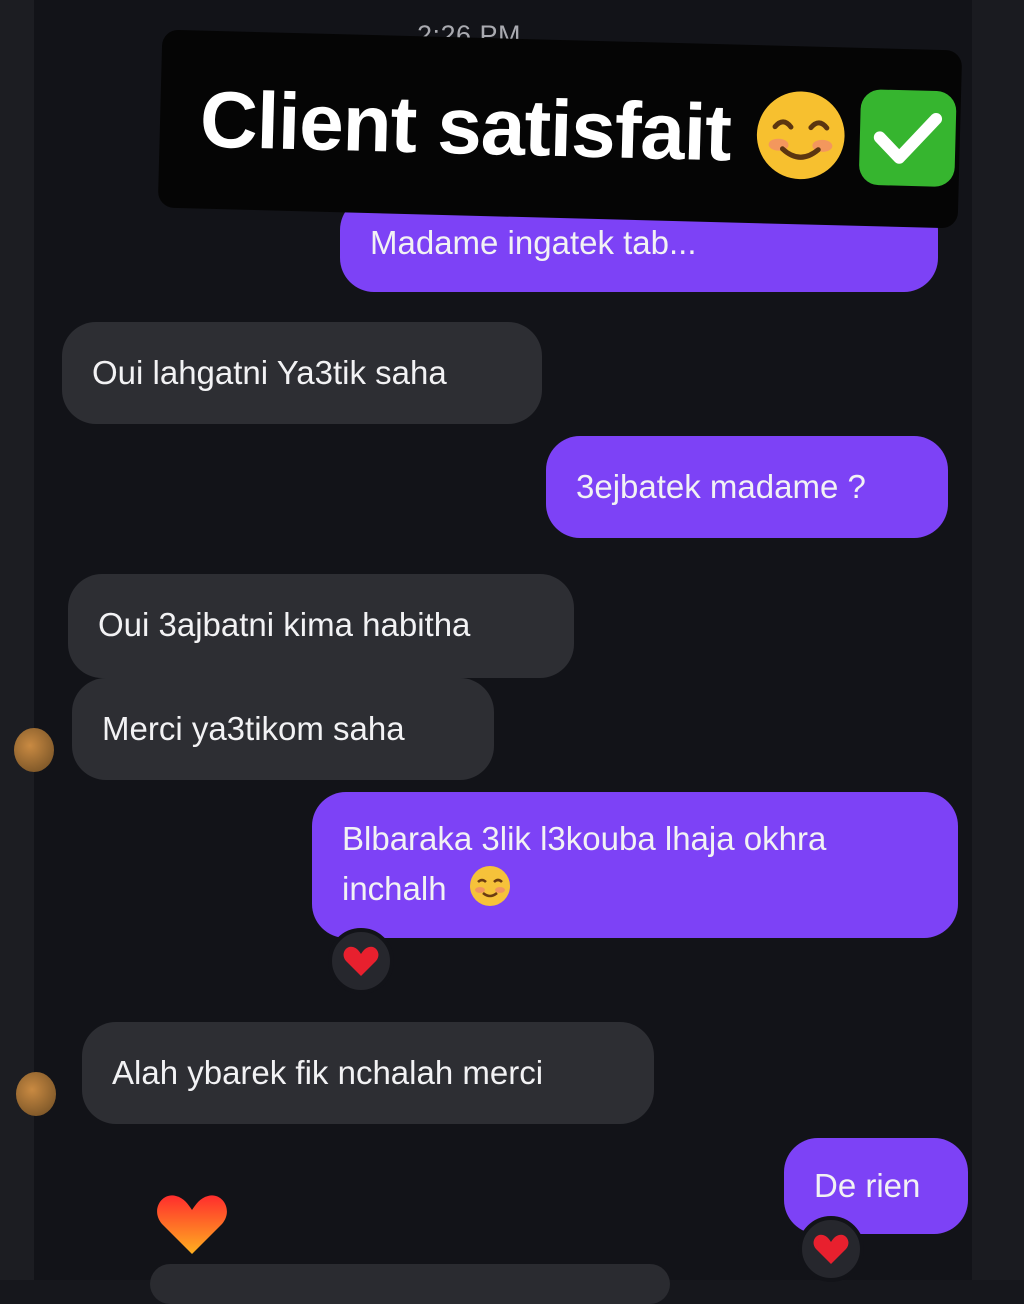  I want to click on heart-gradient-sticker-icon, so click(192, 1224).